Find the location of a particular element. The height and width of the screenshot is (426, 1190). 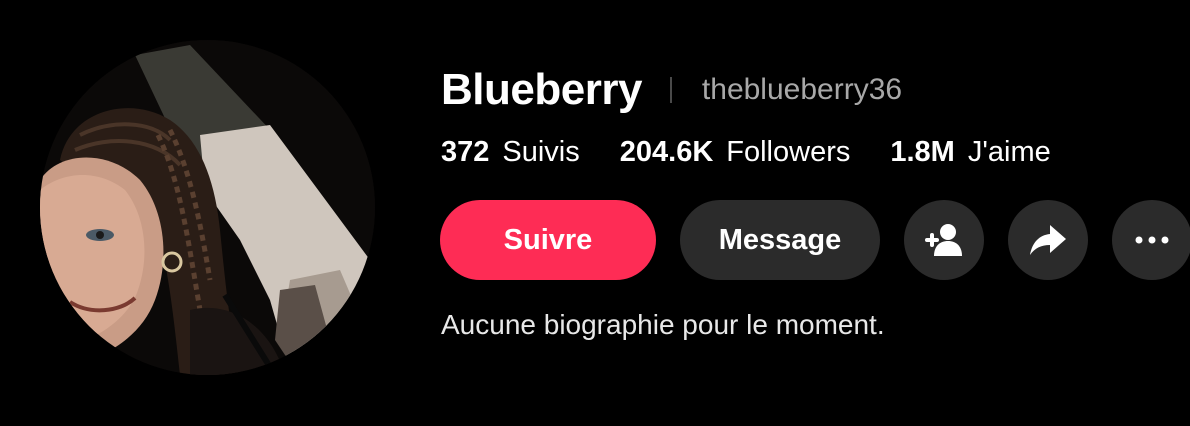

stat-value: 1.8M is located at coordinates (922, 151).